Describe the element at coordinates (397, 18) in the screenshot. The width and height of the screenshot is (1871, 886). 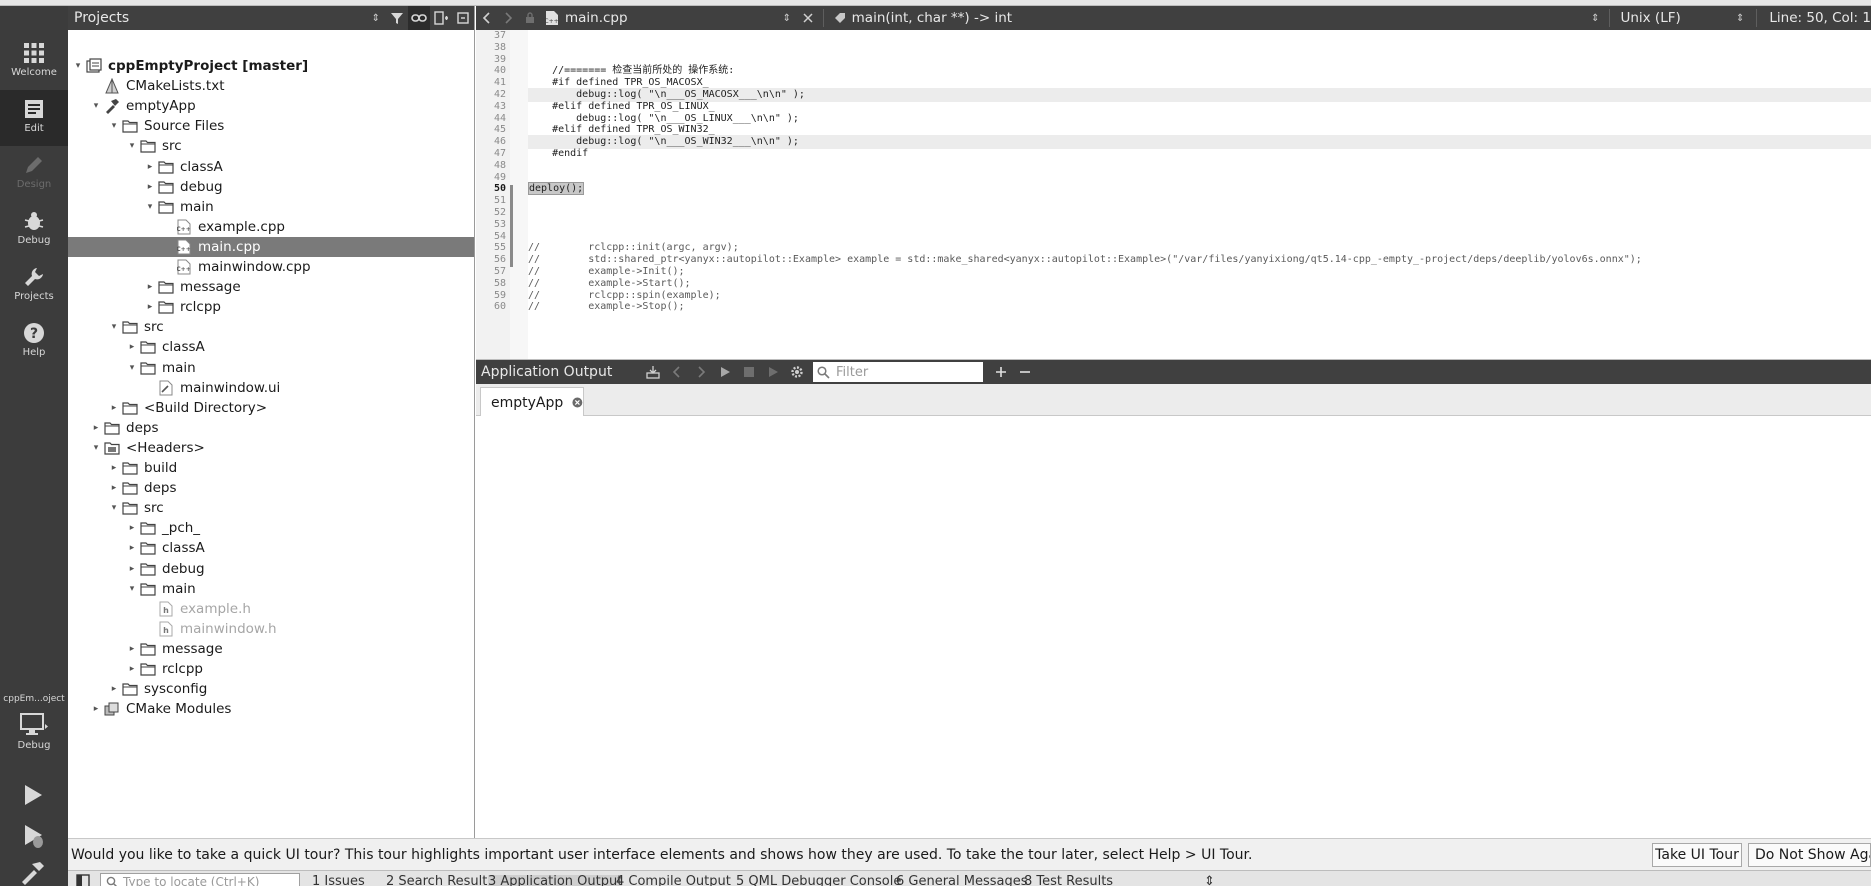
I see `filter-icon` at that location.